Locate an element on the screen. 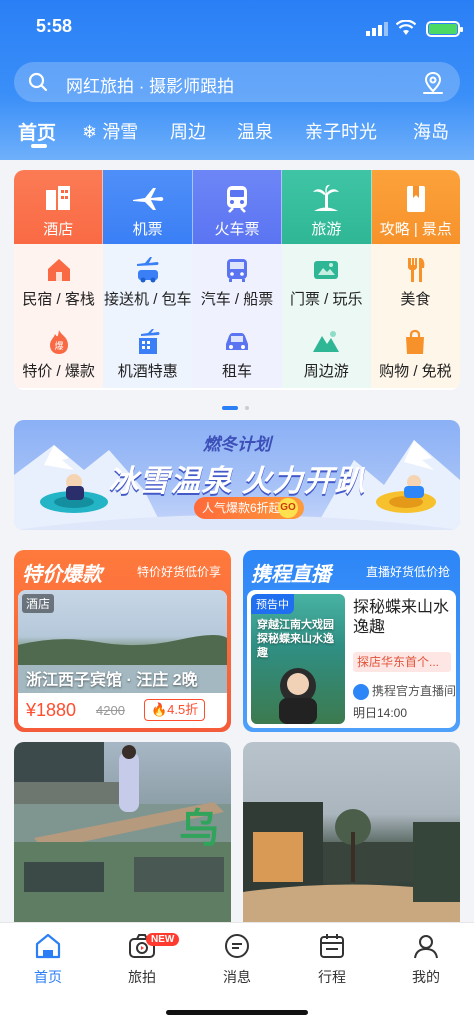  poster-text: 穿越江南大戏园 探秘蝶来山水逸趣 is located at coordinates (295, 639).